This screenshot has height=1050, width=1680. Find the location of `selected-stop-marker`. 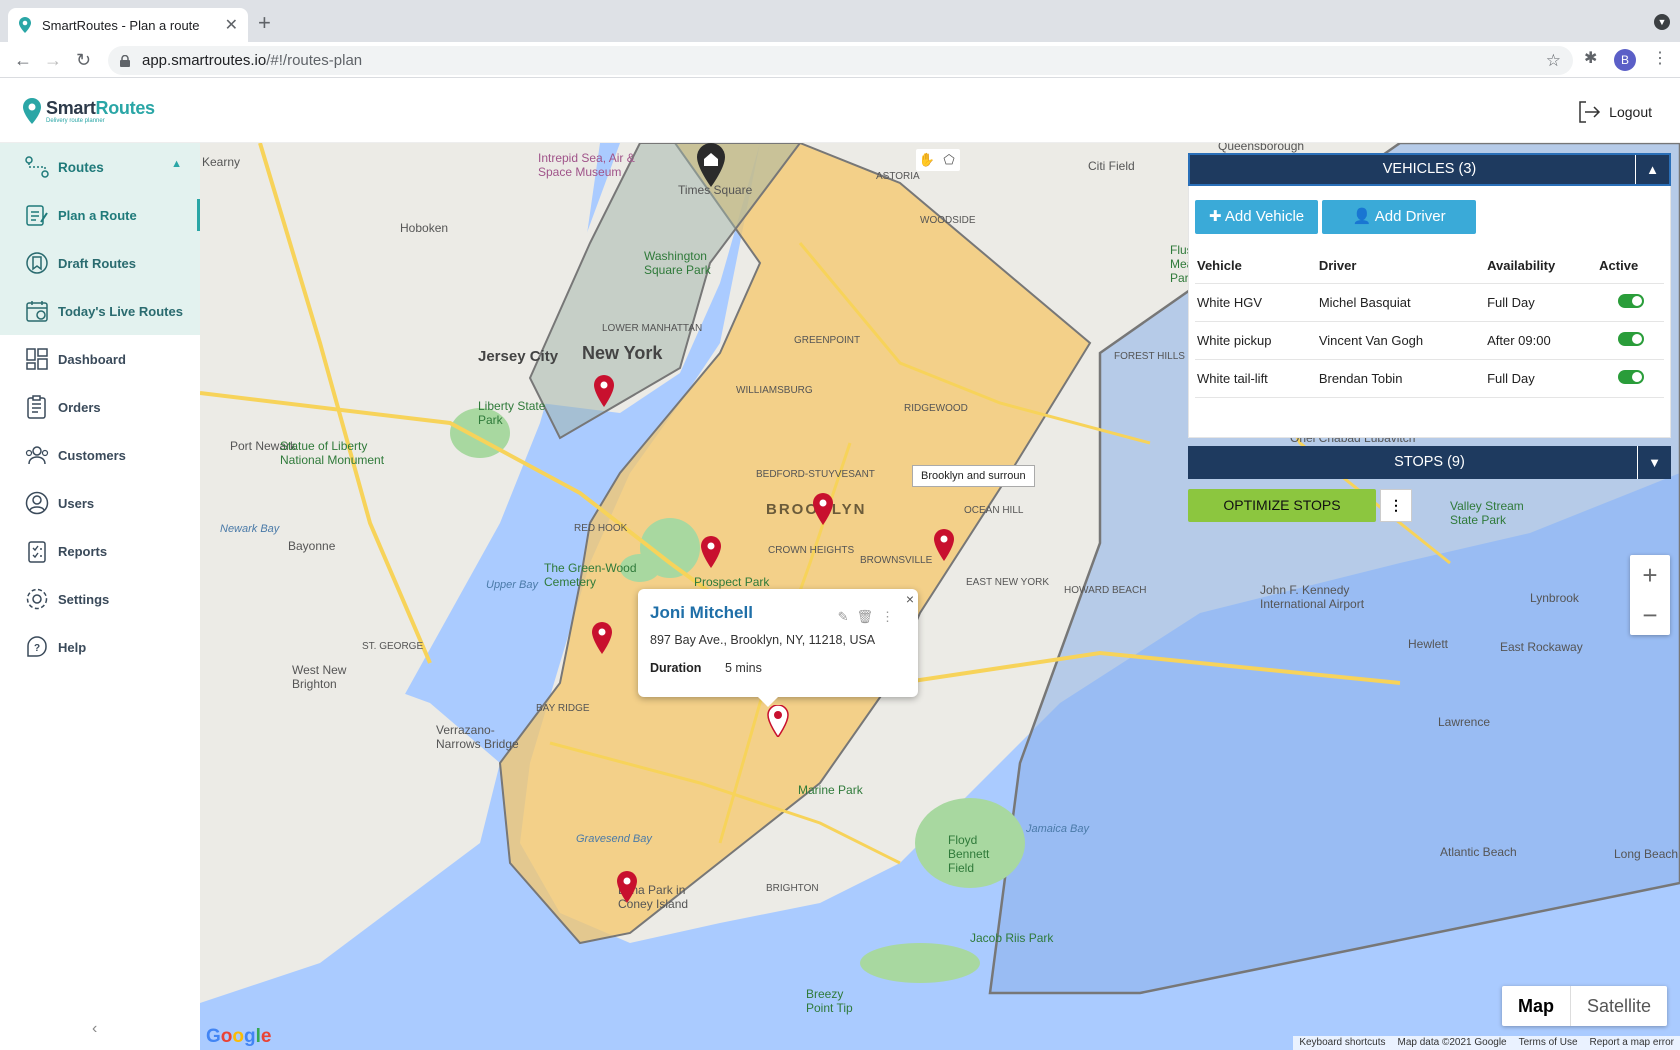

selected-stop-marker is located at coordinates (778, 721).